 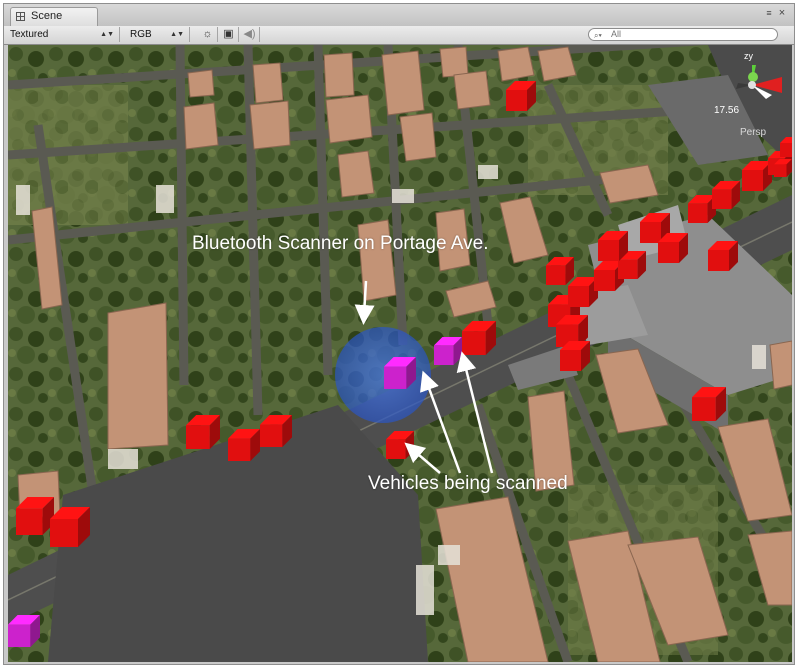 What do you see at coordinates (727, 110) in the screenshot?
I see `gizmo-value: 17.56` at bounding box center [727, 110].